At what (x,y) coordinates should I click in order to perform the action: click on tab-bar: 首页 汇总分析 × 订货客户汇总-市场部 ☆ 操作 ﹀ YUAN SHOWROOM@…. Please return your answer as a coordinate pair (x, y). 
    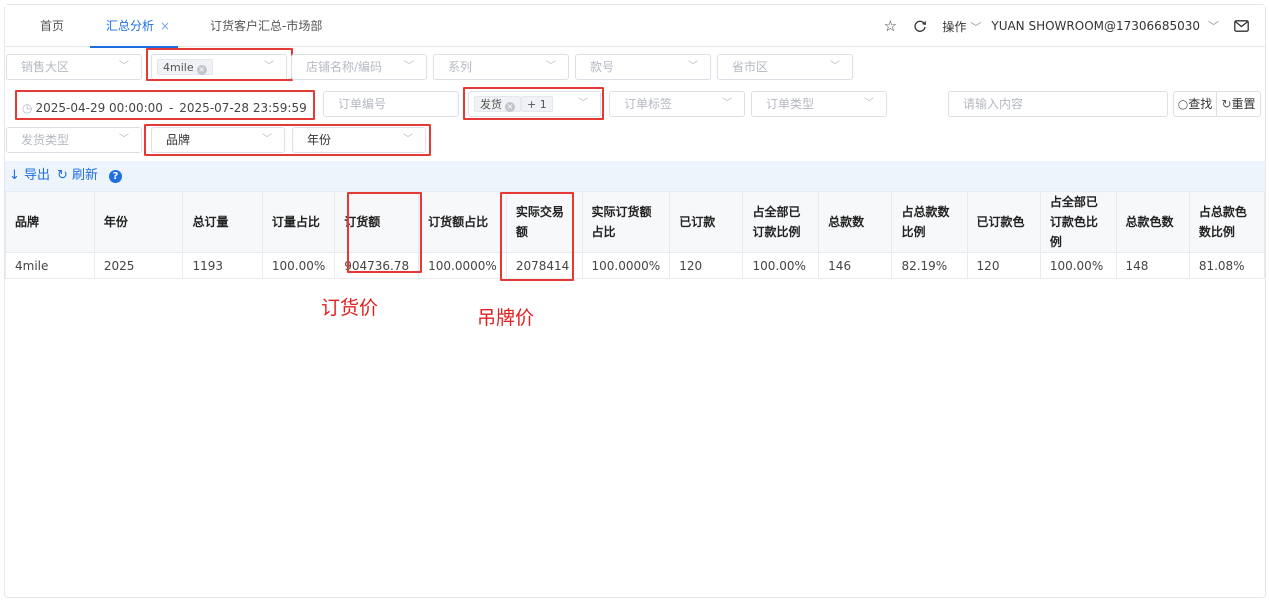
    Looking at the image, I should click on (635, 26).